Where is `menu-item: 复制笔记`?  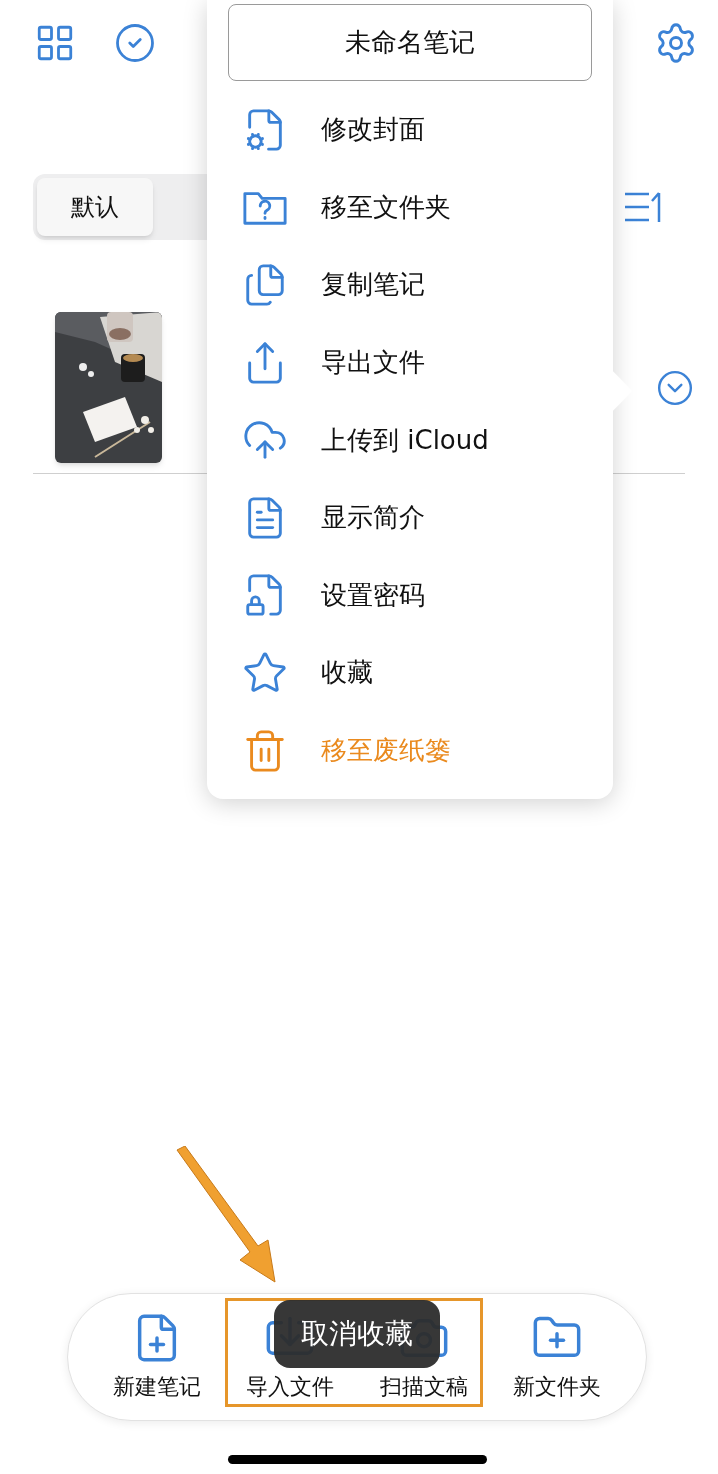 menu-item: 复制笔记 is located at coordinates (410, 285).